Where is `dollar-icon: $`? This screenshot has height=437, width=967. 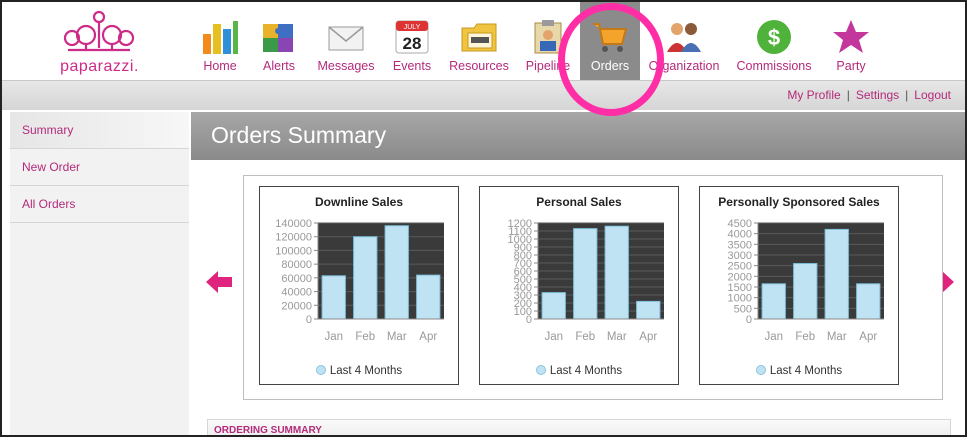
dollar-icon: $ is located at coordinates (774, 37).